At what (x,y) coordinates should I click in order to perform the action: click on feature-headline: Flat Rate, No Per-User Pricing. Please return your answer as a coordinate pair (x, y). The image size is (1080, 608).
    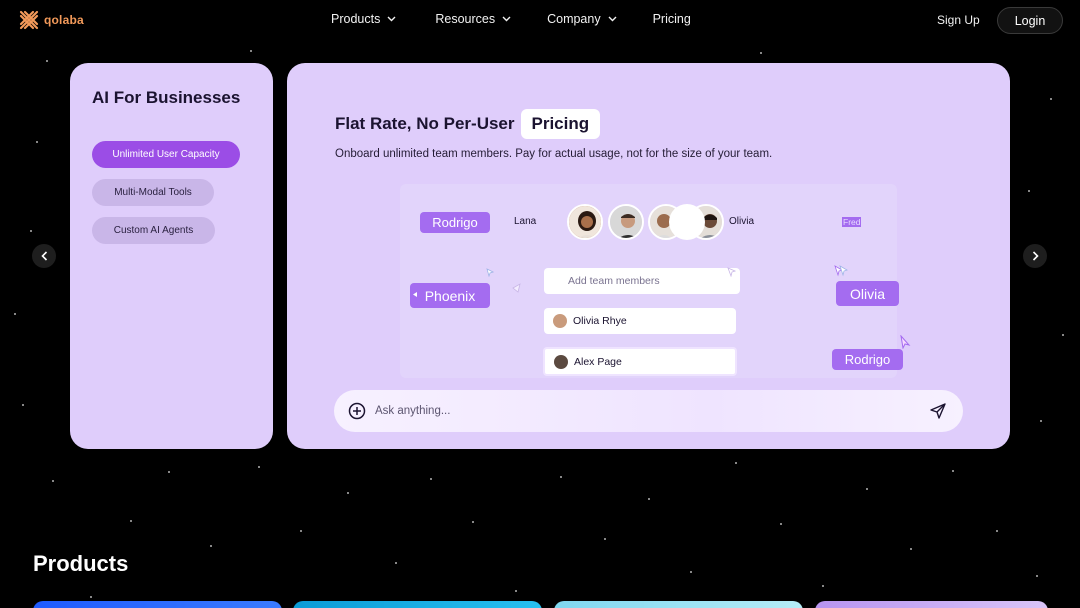
    Looking at the image, I should click on (468, 124).